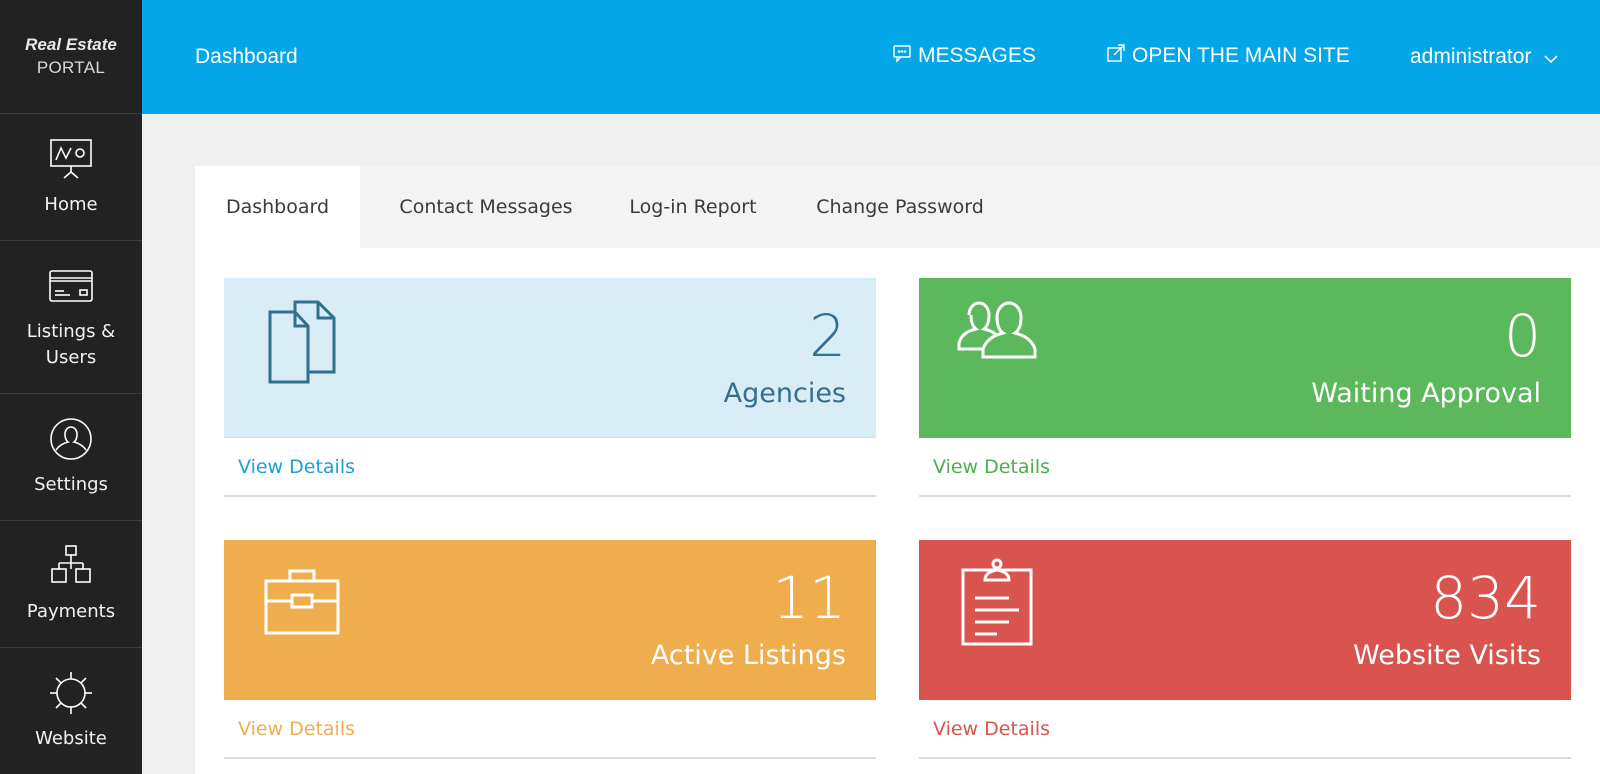 This screenshot has height=774, width=1600. What do you see at coordinates (809, 598) in the screenshot?
I see `active-listings-count: 11` at bounding box center [809, 598].